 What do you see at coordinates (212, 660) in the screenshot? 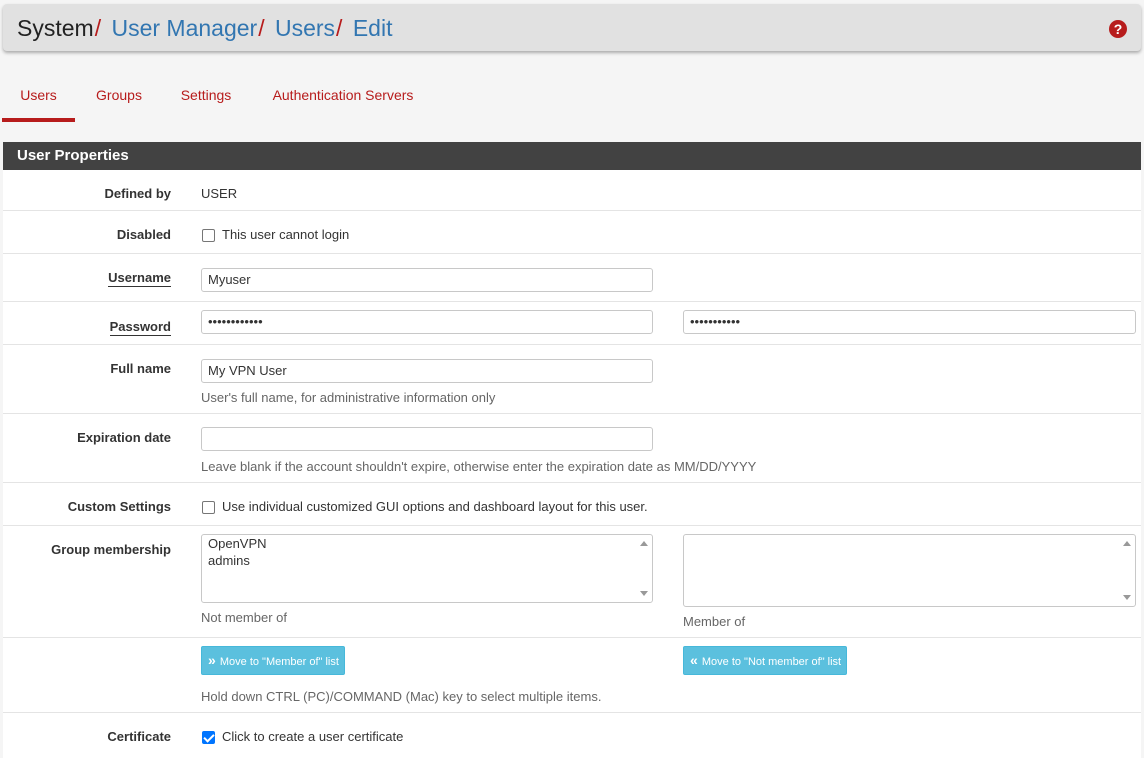
I see `double-chevron-right-icon: »` at bounding box center [212, 660].